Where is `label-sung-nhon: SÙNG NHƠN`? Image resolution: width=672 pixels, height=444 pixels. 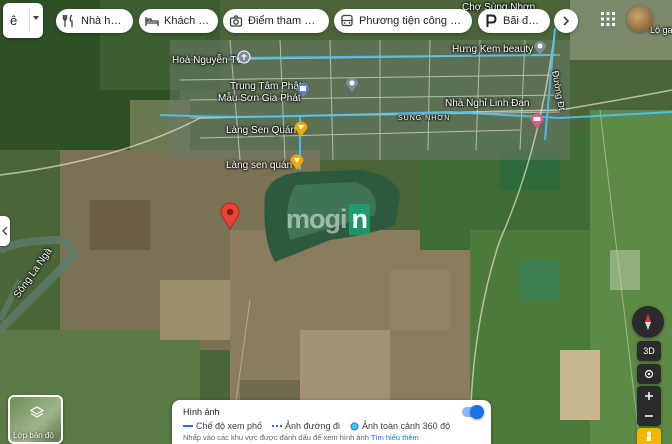
label-sung-nhon: SÙNG NHƠN is located at coordinates (424, 118).